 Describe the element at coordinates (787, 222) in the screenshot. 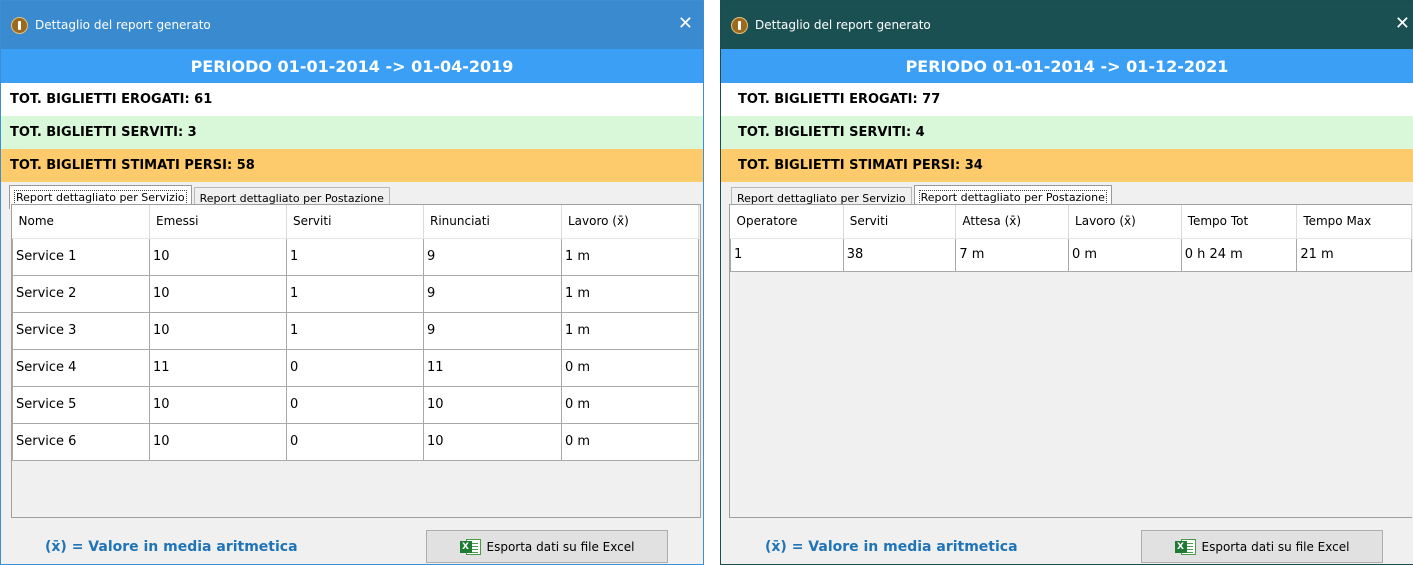

I see `column-header: Operatore` at that location.